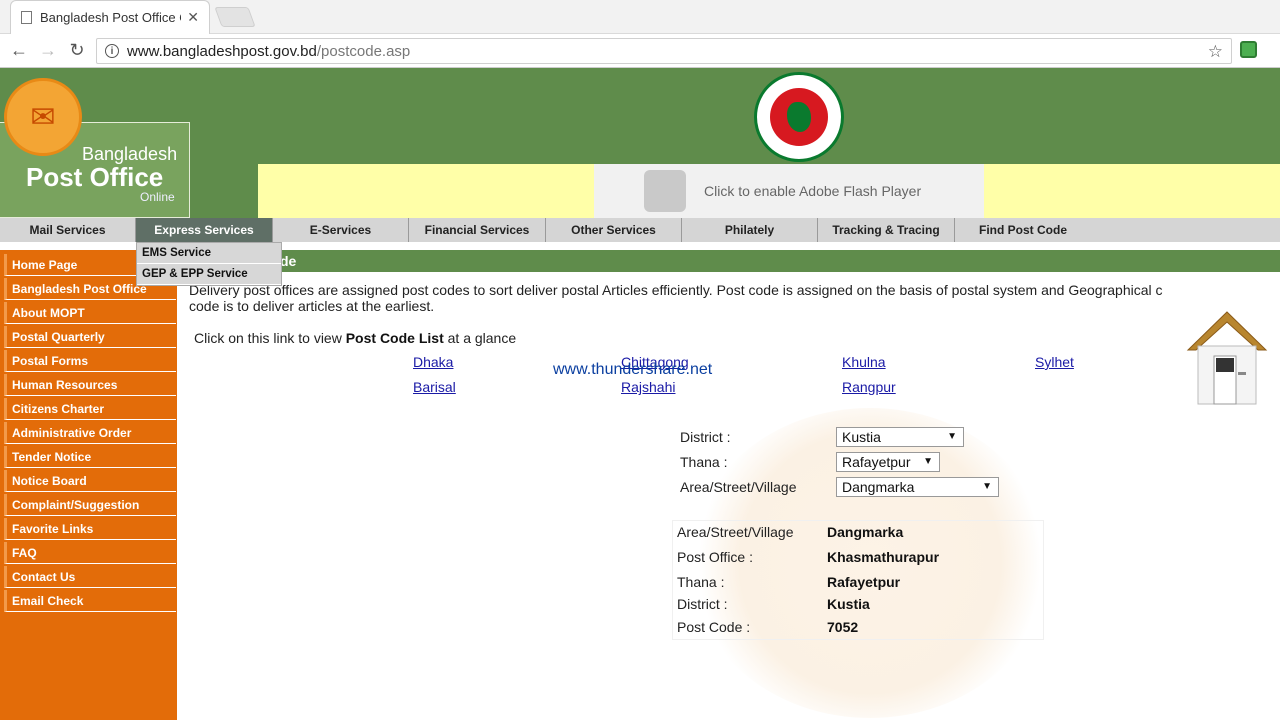 The width and height of the screenshot is (1280, 720). I want to click on thana-select: Rafayetpur ▼, so click(888, 462).